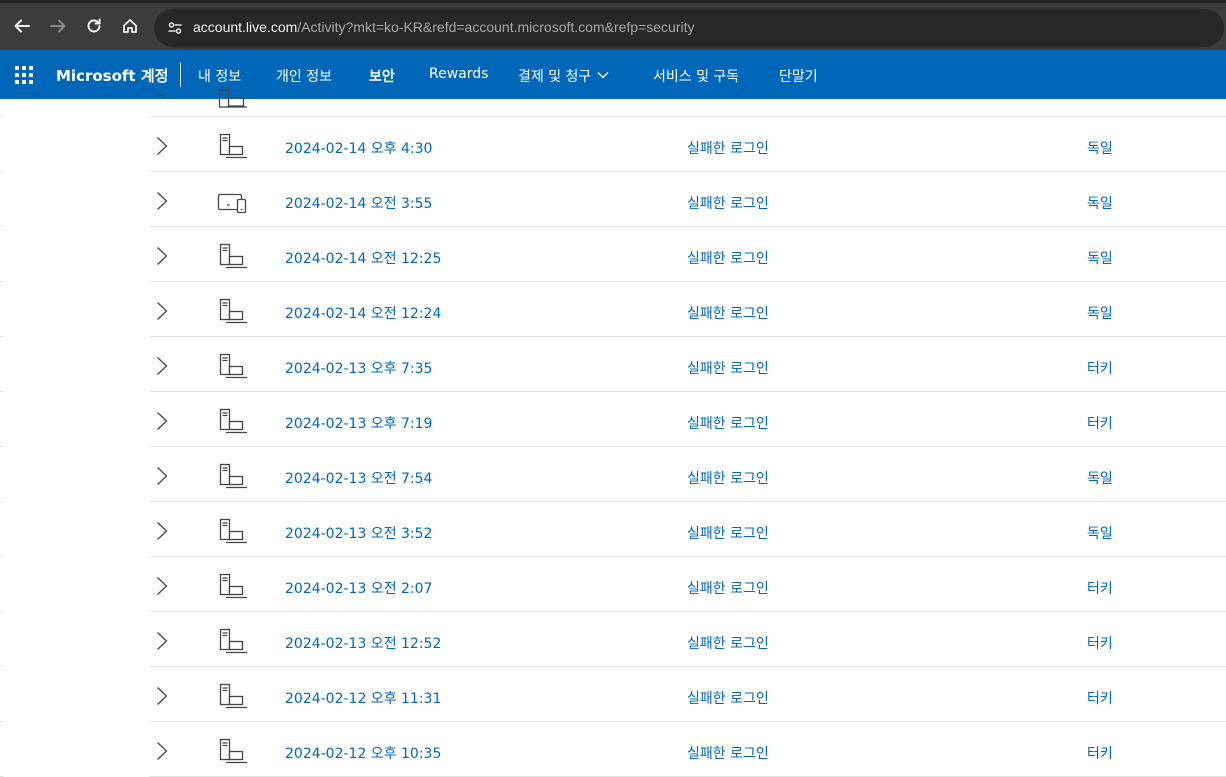  I want to click on activity-date: 2024-02-14 오전 12:25, so click(363, 258).